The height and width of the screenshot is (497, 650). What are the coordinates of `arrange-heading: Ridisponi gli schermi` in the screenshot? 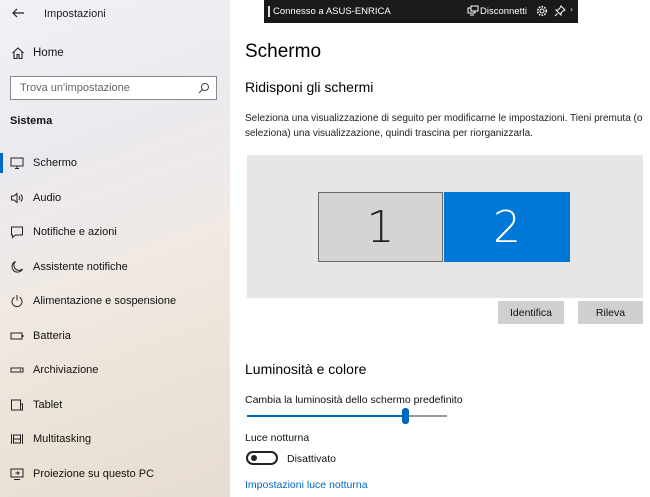 It's located at (309, 87).